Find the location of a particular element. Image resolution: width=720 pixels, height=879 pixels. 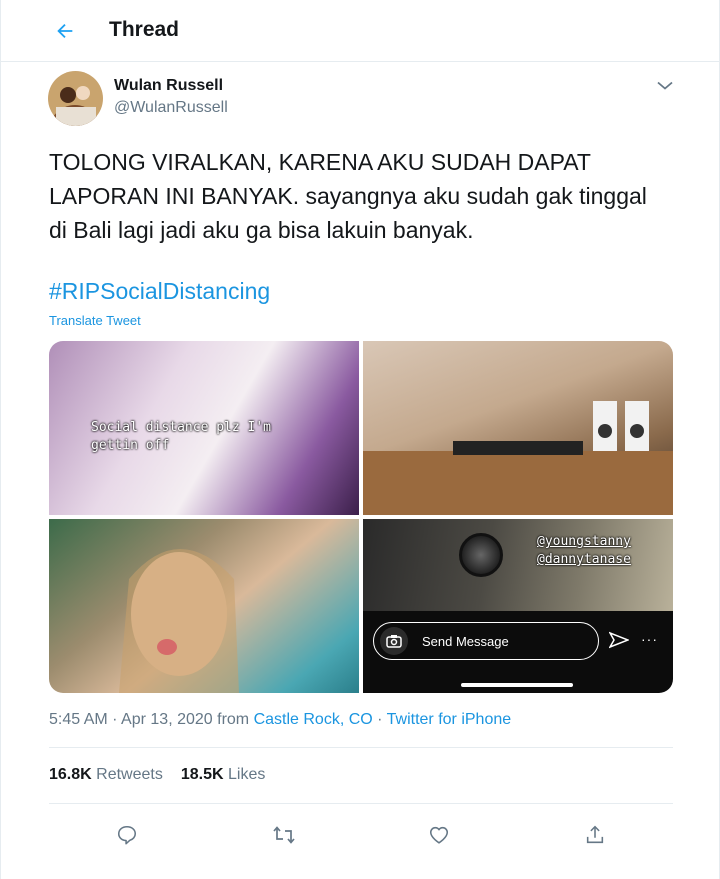

likes-count: 18.5K is located at coordinates (202, 774).